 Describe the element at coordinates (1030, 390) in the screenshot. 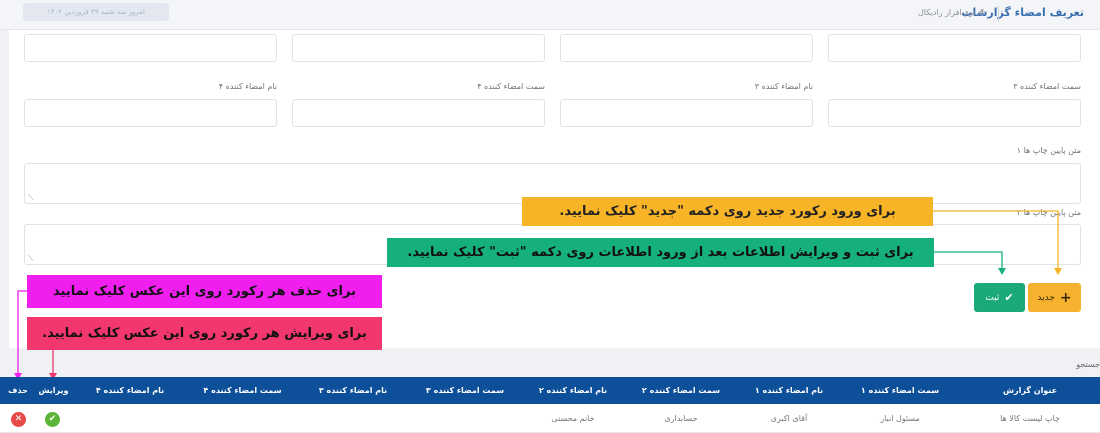

I see `col-report-title: عنوان گزارش` at that location.